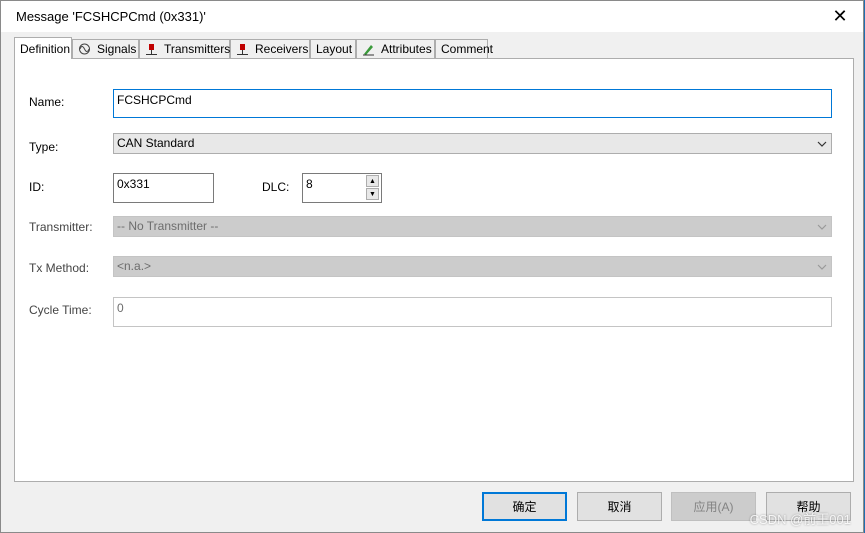  I want to click on tx-method-value: <n.a.>, so click(134, 266).